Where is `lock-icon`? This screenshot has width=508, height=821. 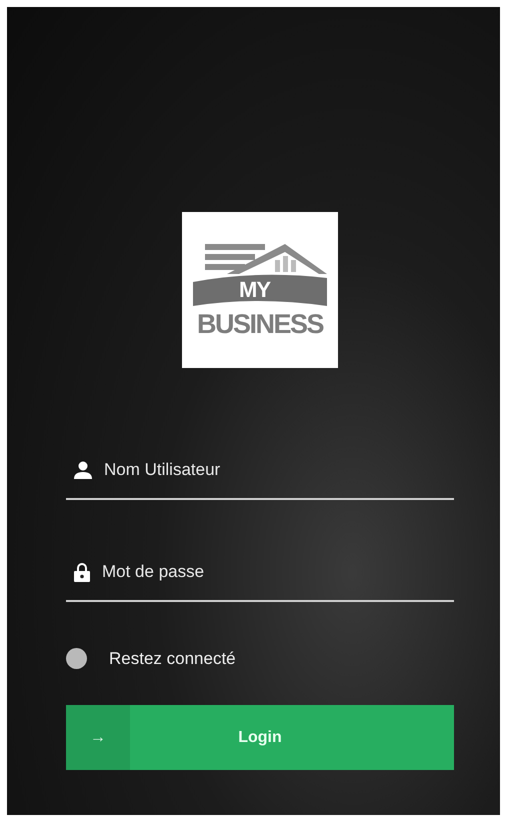 lock-icon is located at coordinates (82, 572).